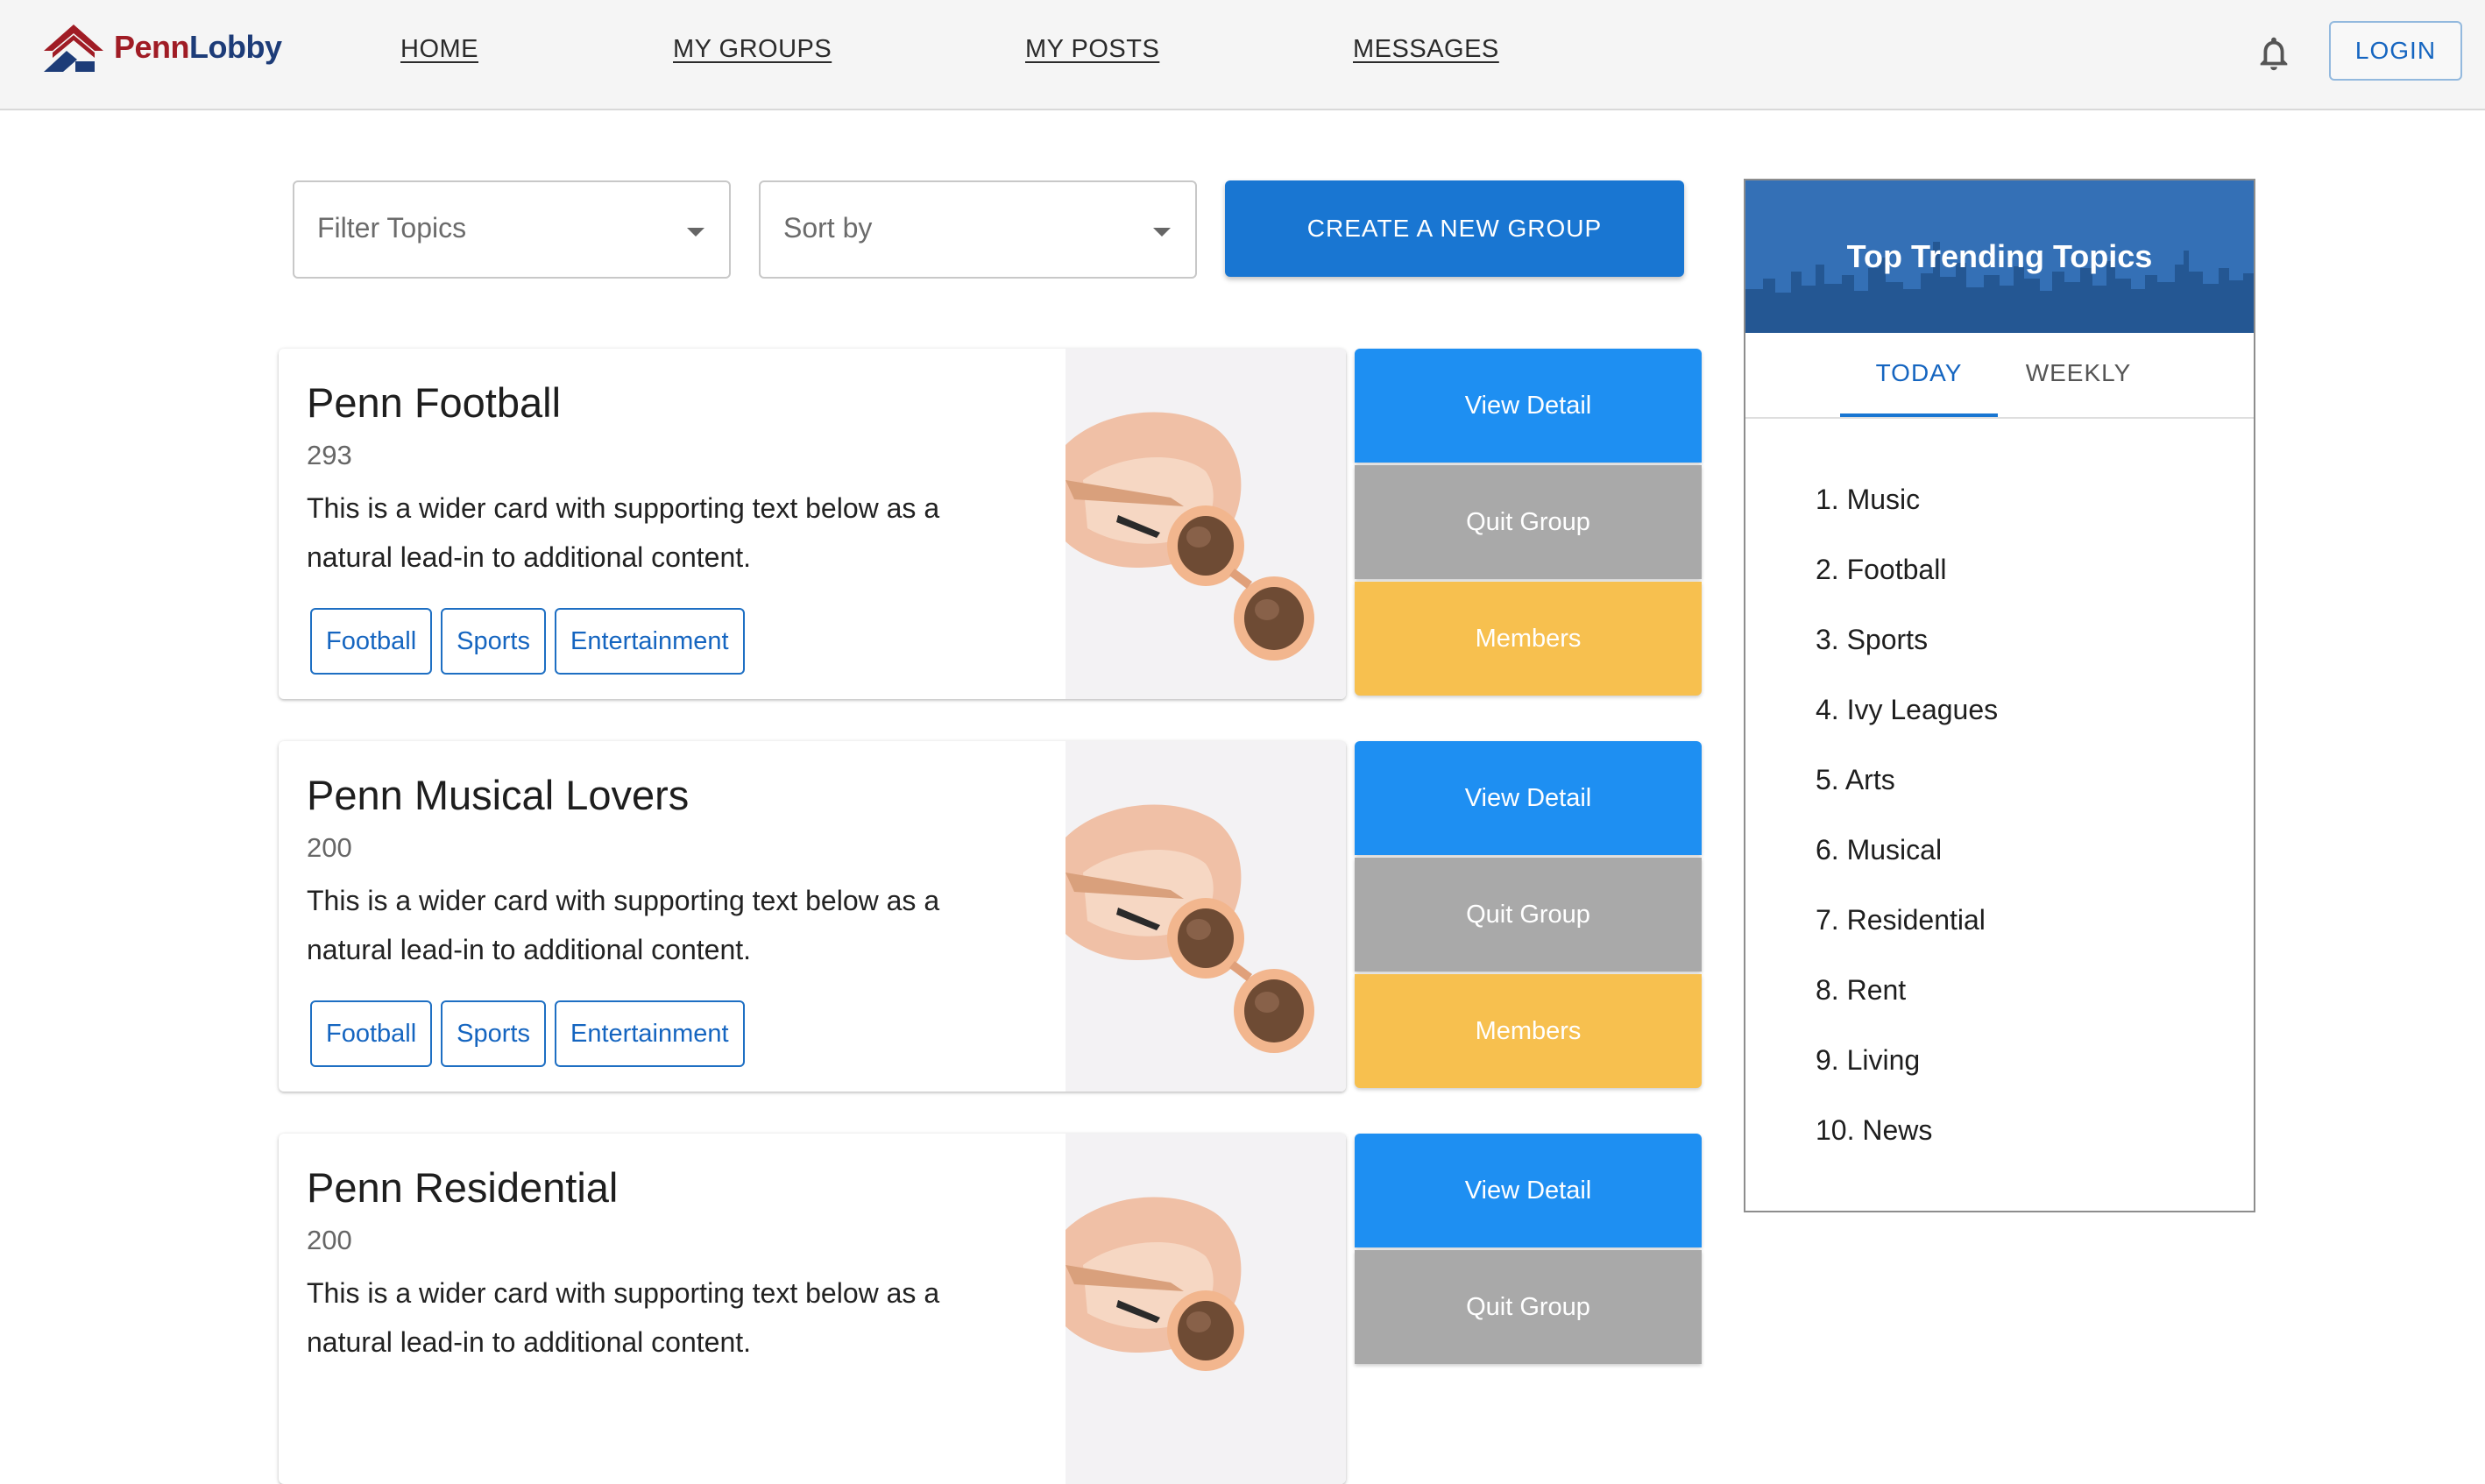  What do you see at coordinates (1919, 373) in the screenshot?
I see `tab-today: TODAY` at bounding box center [1919, 373].